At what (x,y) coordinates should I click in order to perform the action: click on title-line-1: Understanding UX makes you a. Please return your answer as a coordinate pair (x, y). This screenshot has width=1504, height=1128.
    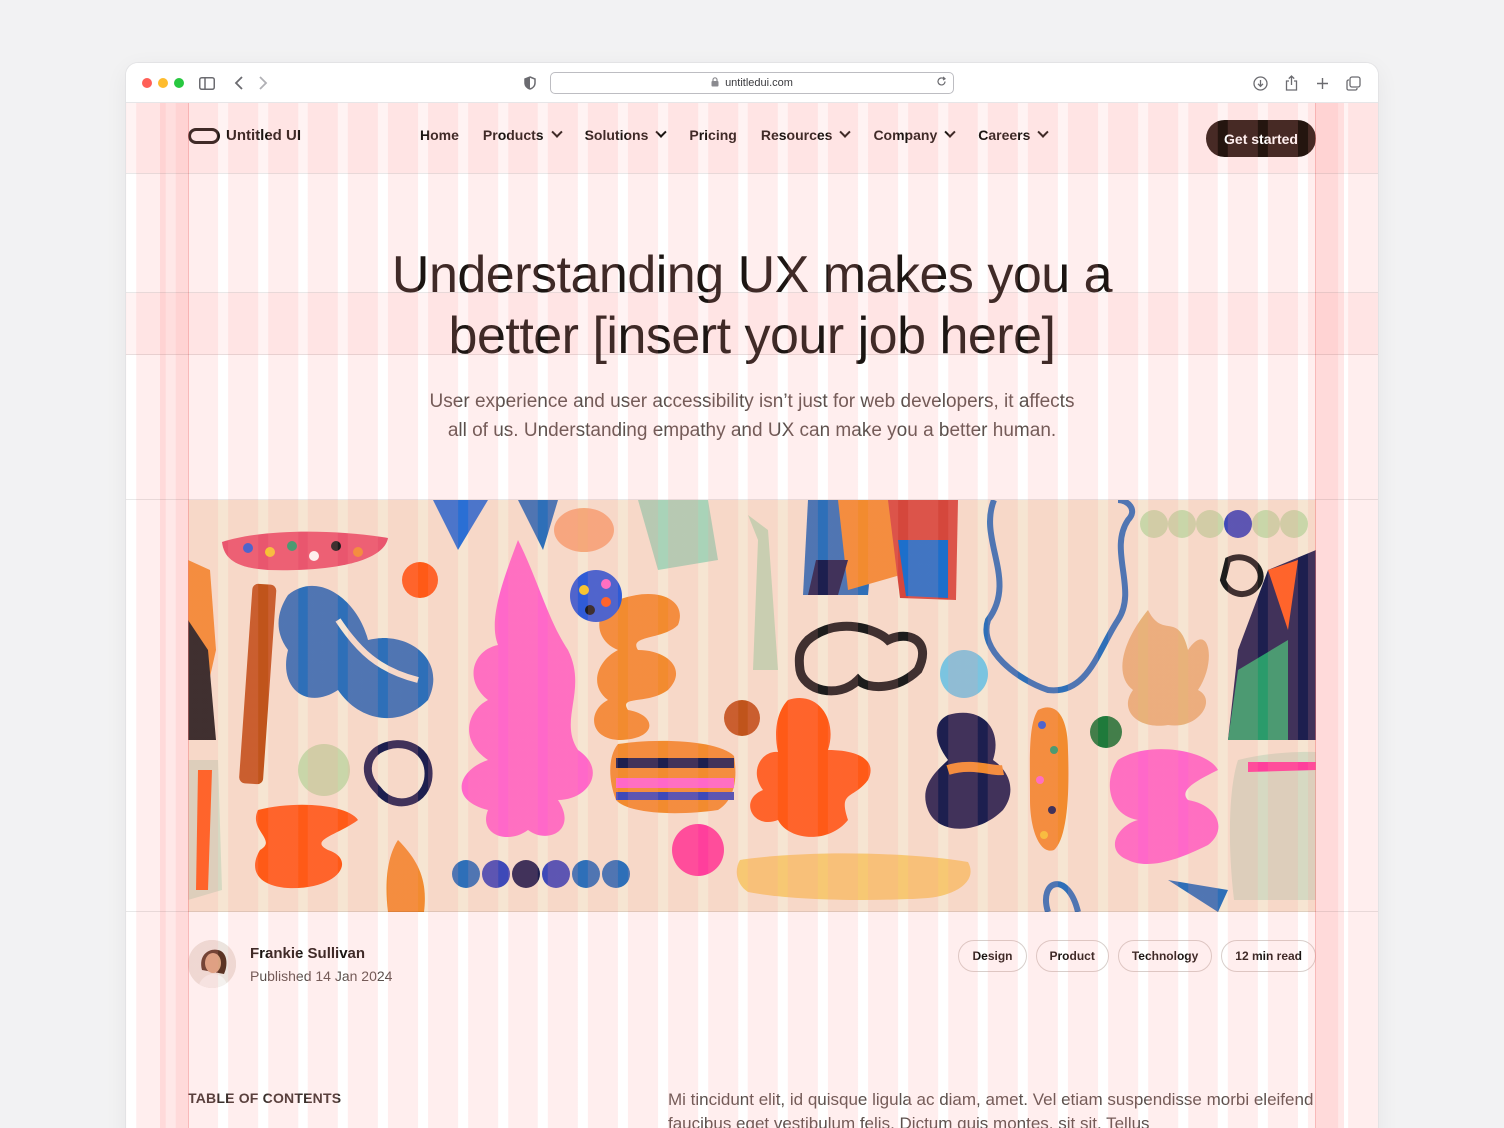
    Looking at the image, I should click on (752, 275).